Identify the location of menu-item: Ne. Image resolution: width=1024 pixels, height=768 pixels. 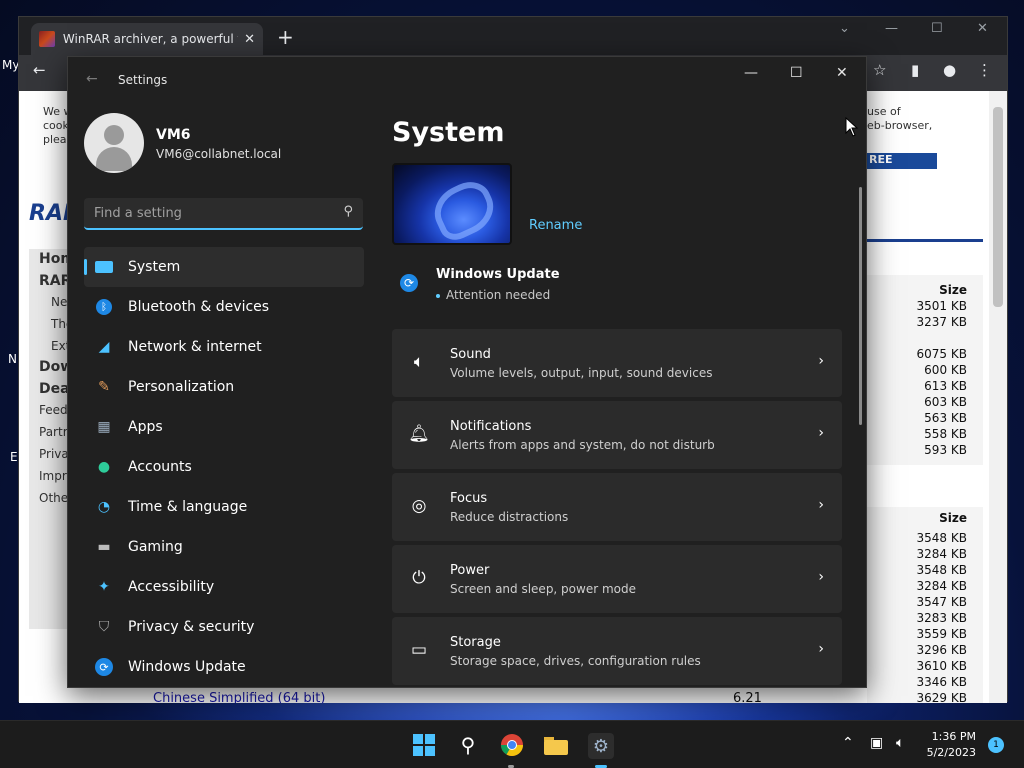
(59, 302).